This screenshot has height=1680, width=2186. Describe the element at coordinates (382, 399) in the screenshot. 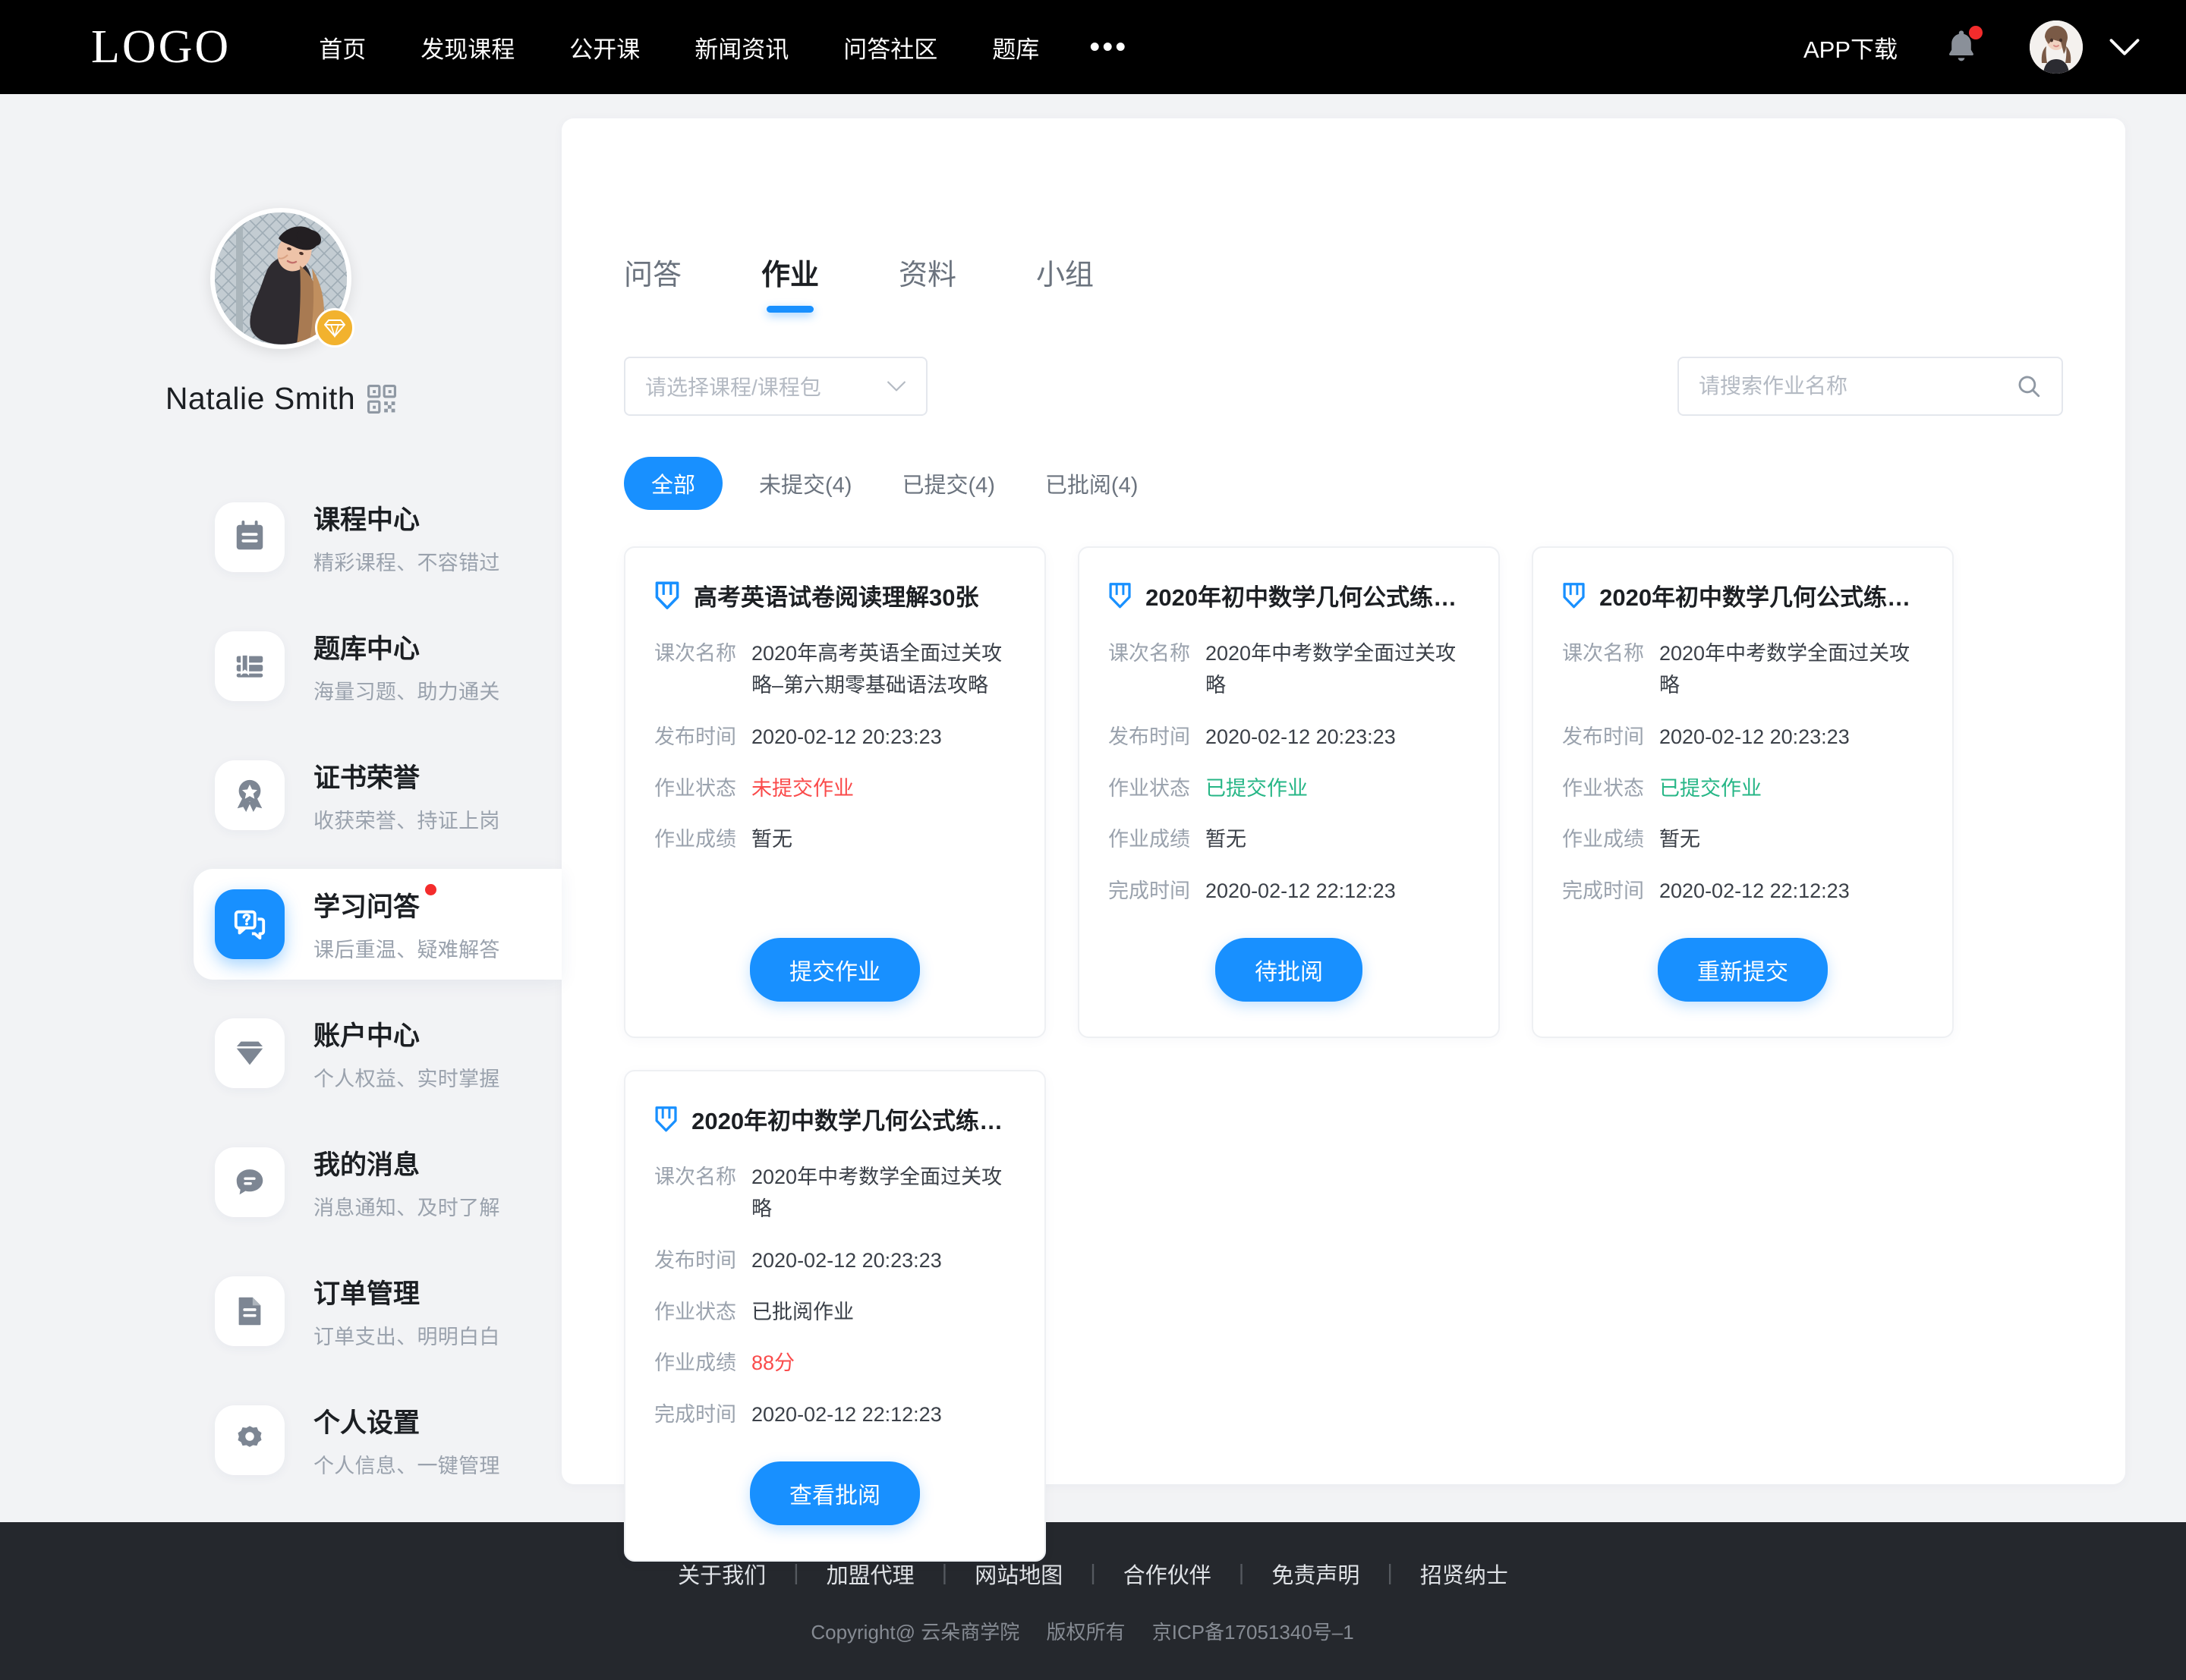

I see `qr-code-icon` at that location.